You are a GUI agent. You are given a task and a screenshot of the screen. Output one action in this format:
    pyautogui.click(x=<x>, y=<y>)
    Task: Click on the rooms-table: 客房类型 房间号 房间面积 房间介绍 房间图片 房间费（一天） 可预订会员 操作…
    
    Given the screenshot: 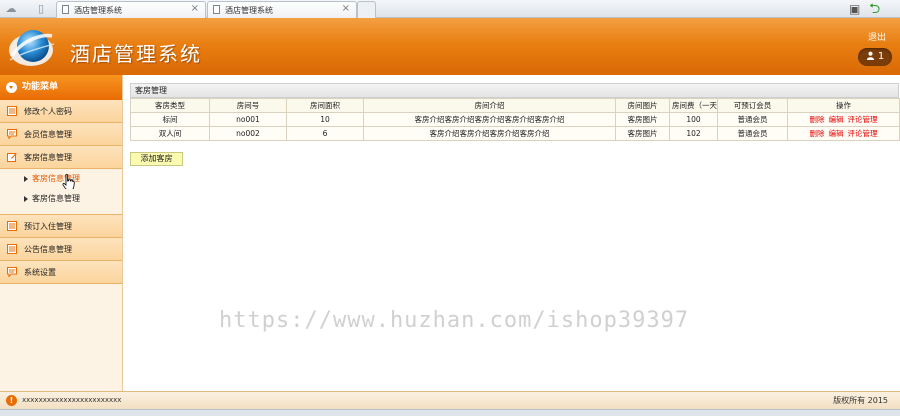 What is the action you would take?
    pyautogui.click(x=515, y=119)
    